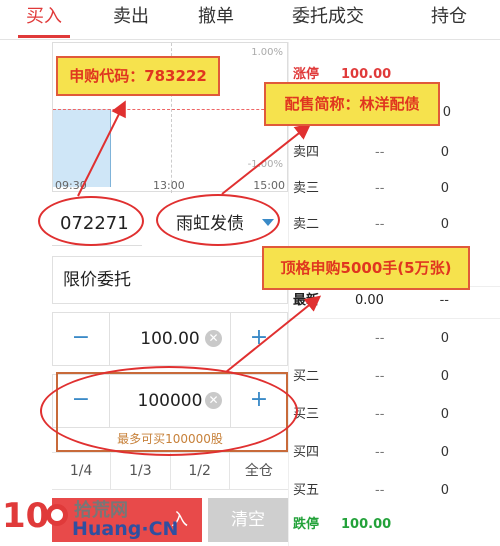  What do you see at coordinates (82, 471) in the screenshot?
I see `fraction-quarter-button: 1/4` at bounding box center [82, 471].